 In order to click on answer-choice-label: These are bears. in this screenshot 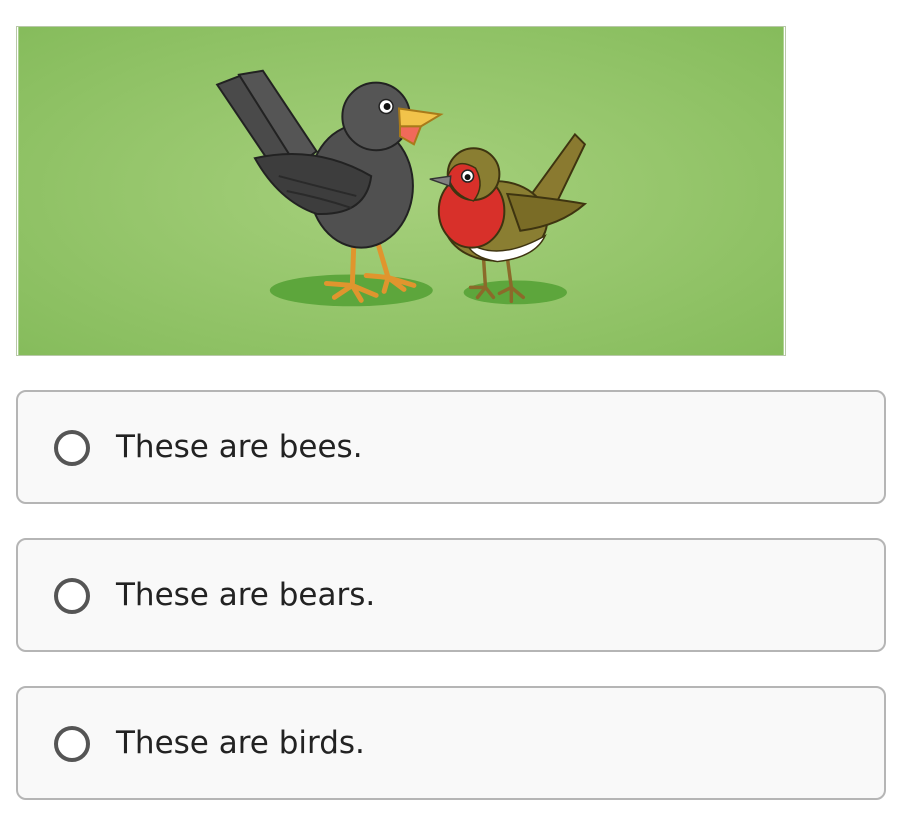, I will do `click(246, 595)`.